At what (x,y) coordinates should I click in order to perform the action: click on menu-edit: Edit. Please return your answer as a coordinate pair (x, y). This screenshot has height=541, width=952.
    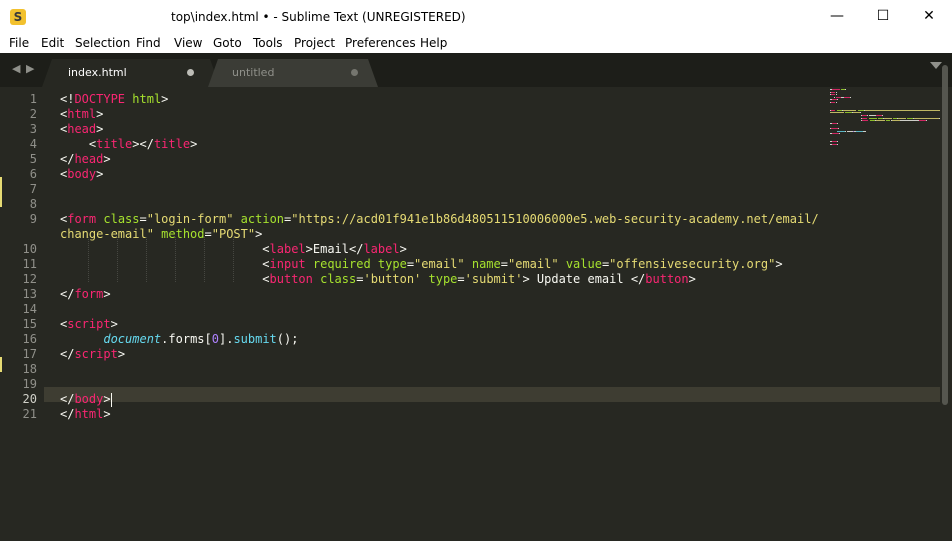
    Looking at the image, I should click on (52, 43).